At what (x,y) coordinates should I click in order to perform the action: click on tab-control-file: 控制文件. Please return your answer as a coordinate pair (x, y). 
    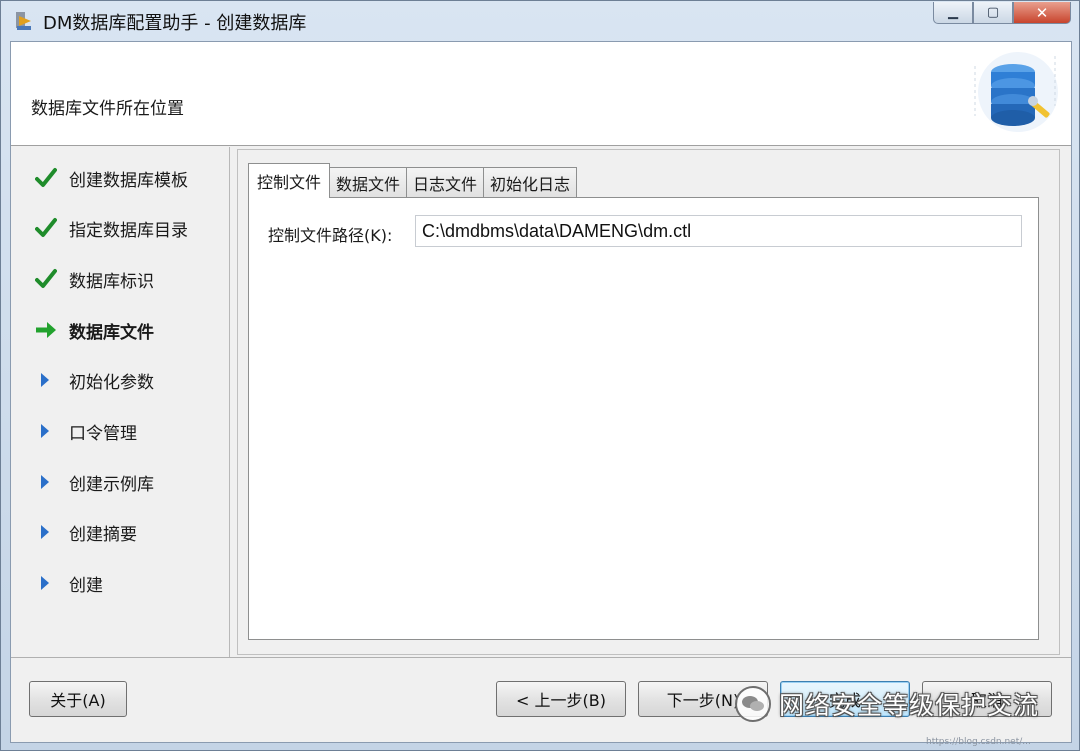
    Looking at the image, I should click on (289, 180).